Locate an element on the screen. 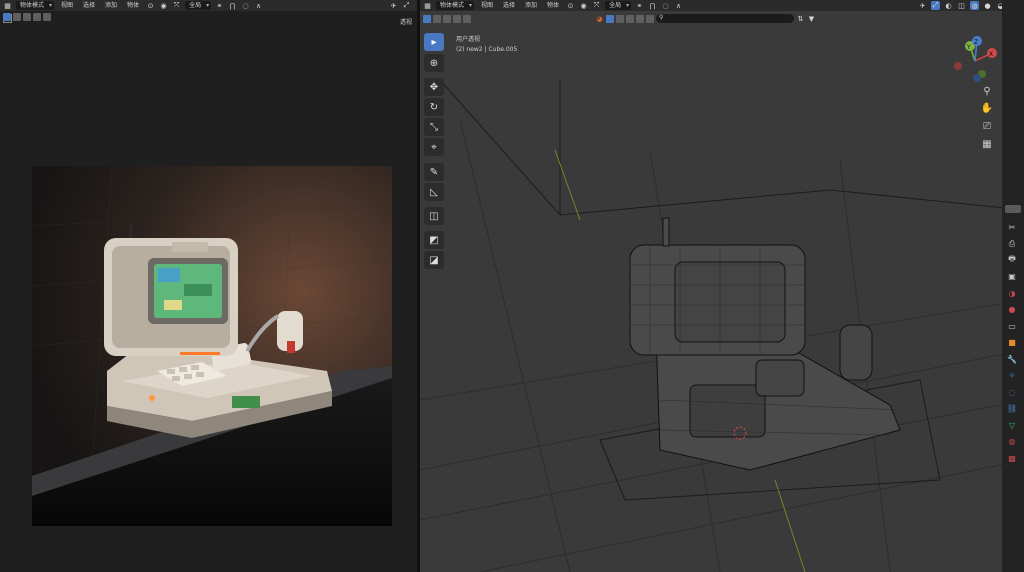 This screenshot has height=572, width=1024. camera-icon: ⎚ is located at coordinates (987, 126).